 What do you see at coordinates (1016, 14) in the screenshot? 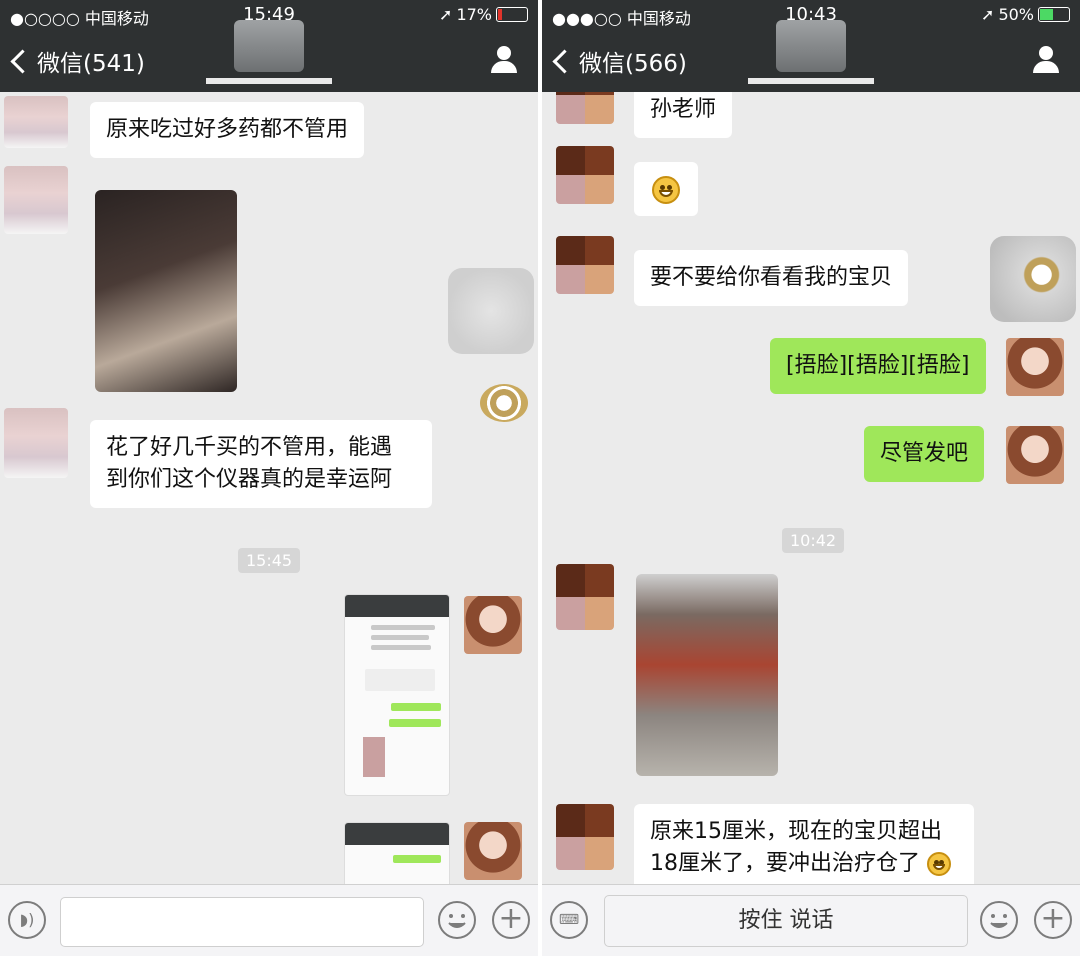
I see `battery-percent: 50%` at bounding box center [1016, 14].